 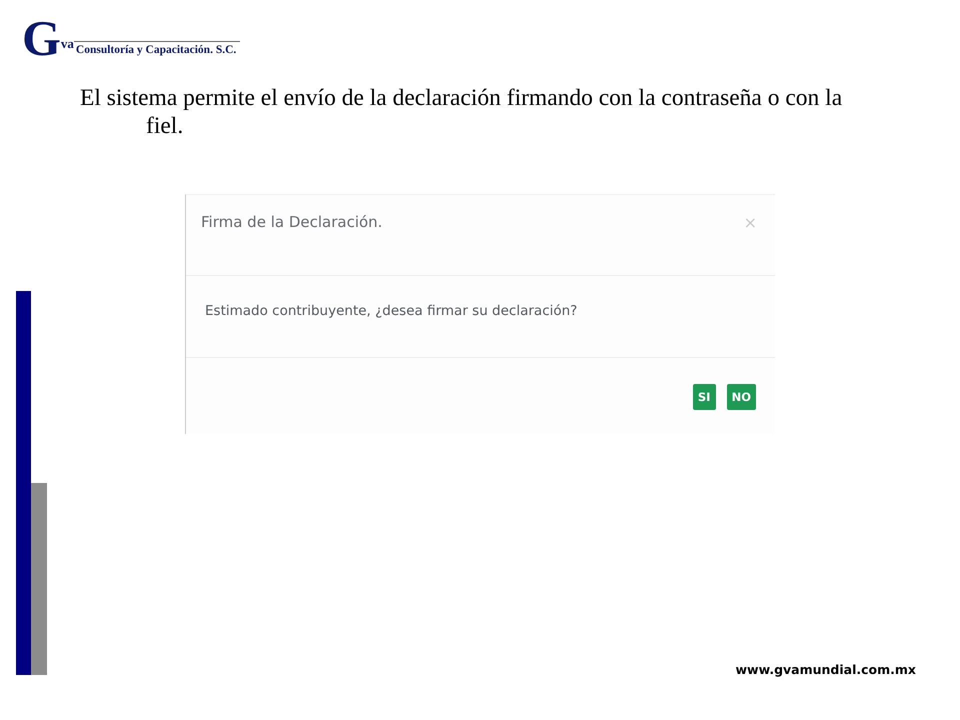 I want to click on website-url: www.gvamundial.com.mx, so click(x=825, y=669).